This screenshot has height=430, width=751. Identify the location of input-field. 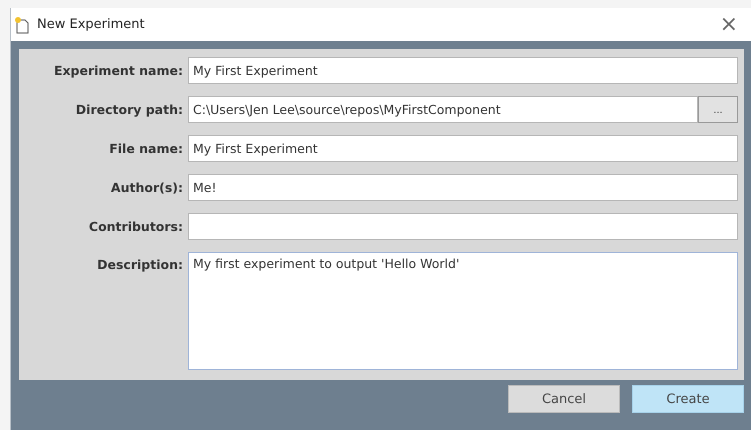
(463, 226).